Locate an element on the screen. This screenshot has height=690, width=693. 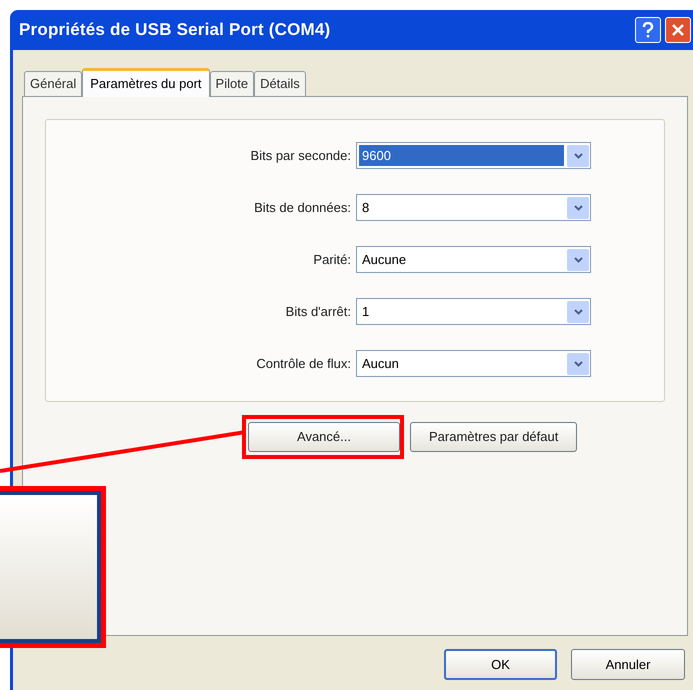
dropdown-field: 9600 is located at coordinates (473, 155).